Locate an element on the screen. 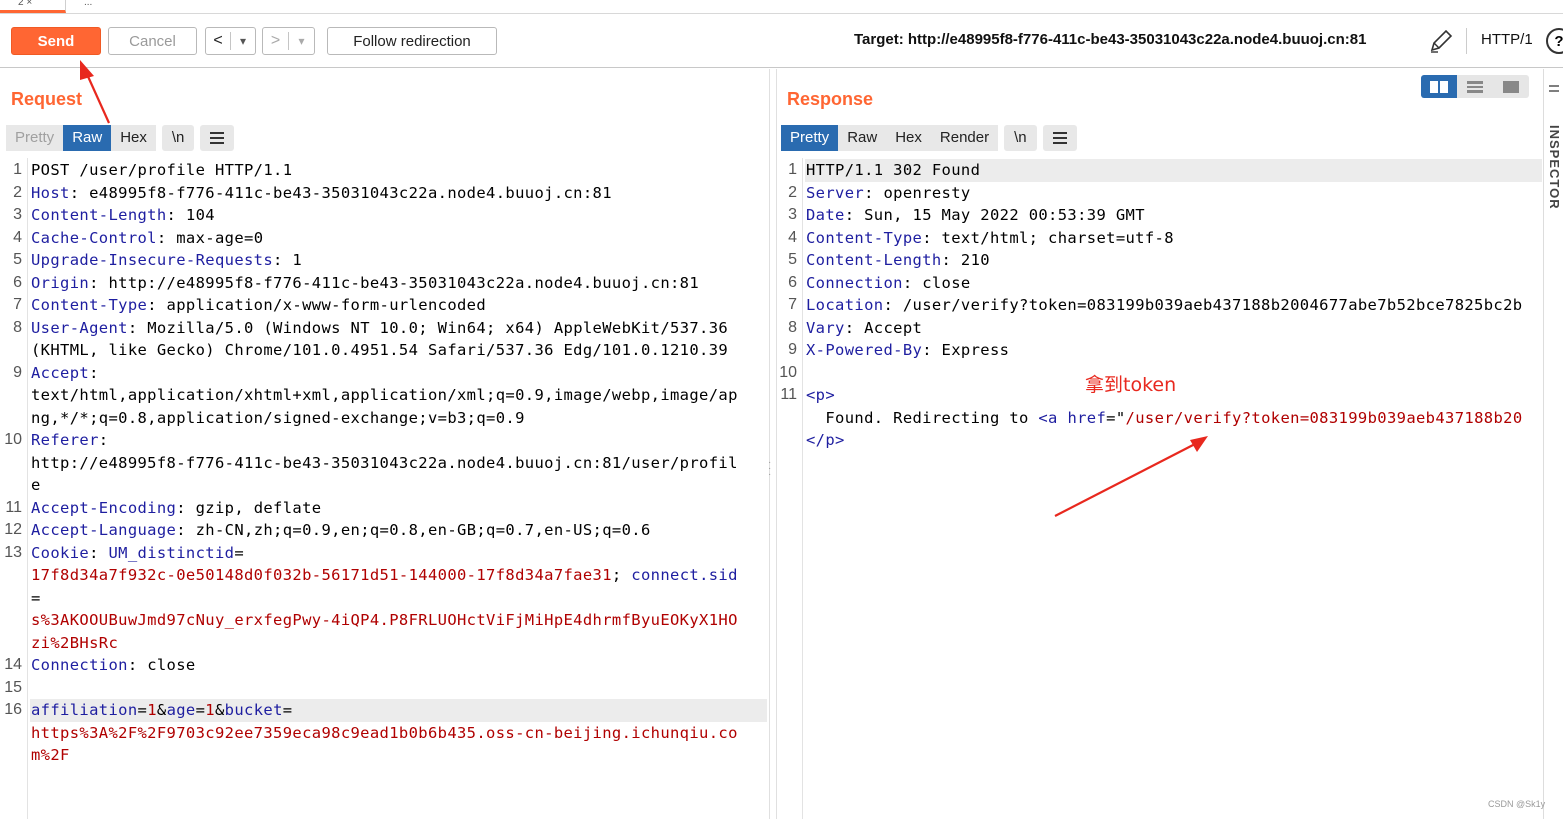  line-number: 12 is located at coordinates (13, 529).